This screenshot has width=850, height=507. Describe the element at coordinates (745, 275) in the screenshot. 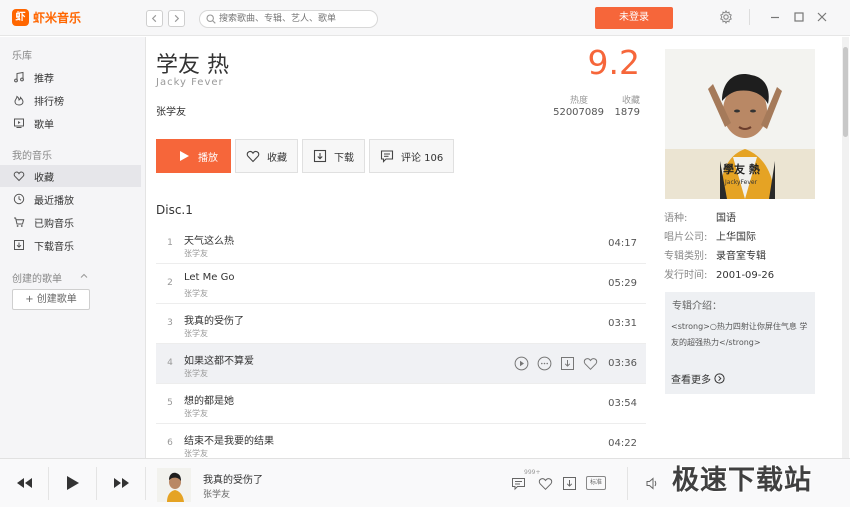

I see `meta-value: 2001-09-26` at that location.